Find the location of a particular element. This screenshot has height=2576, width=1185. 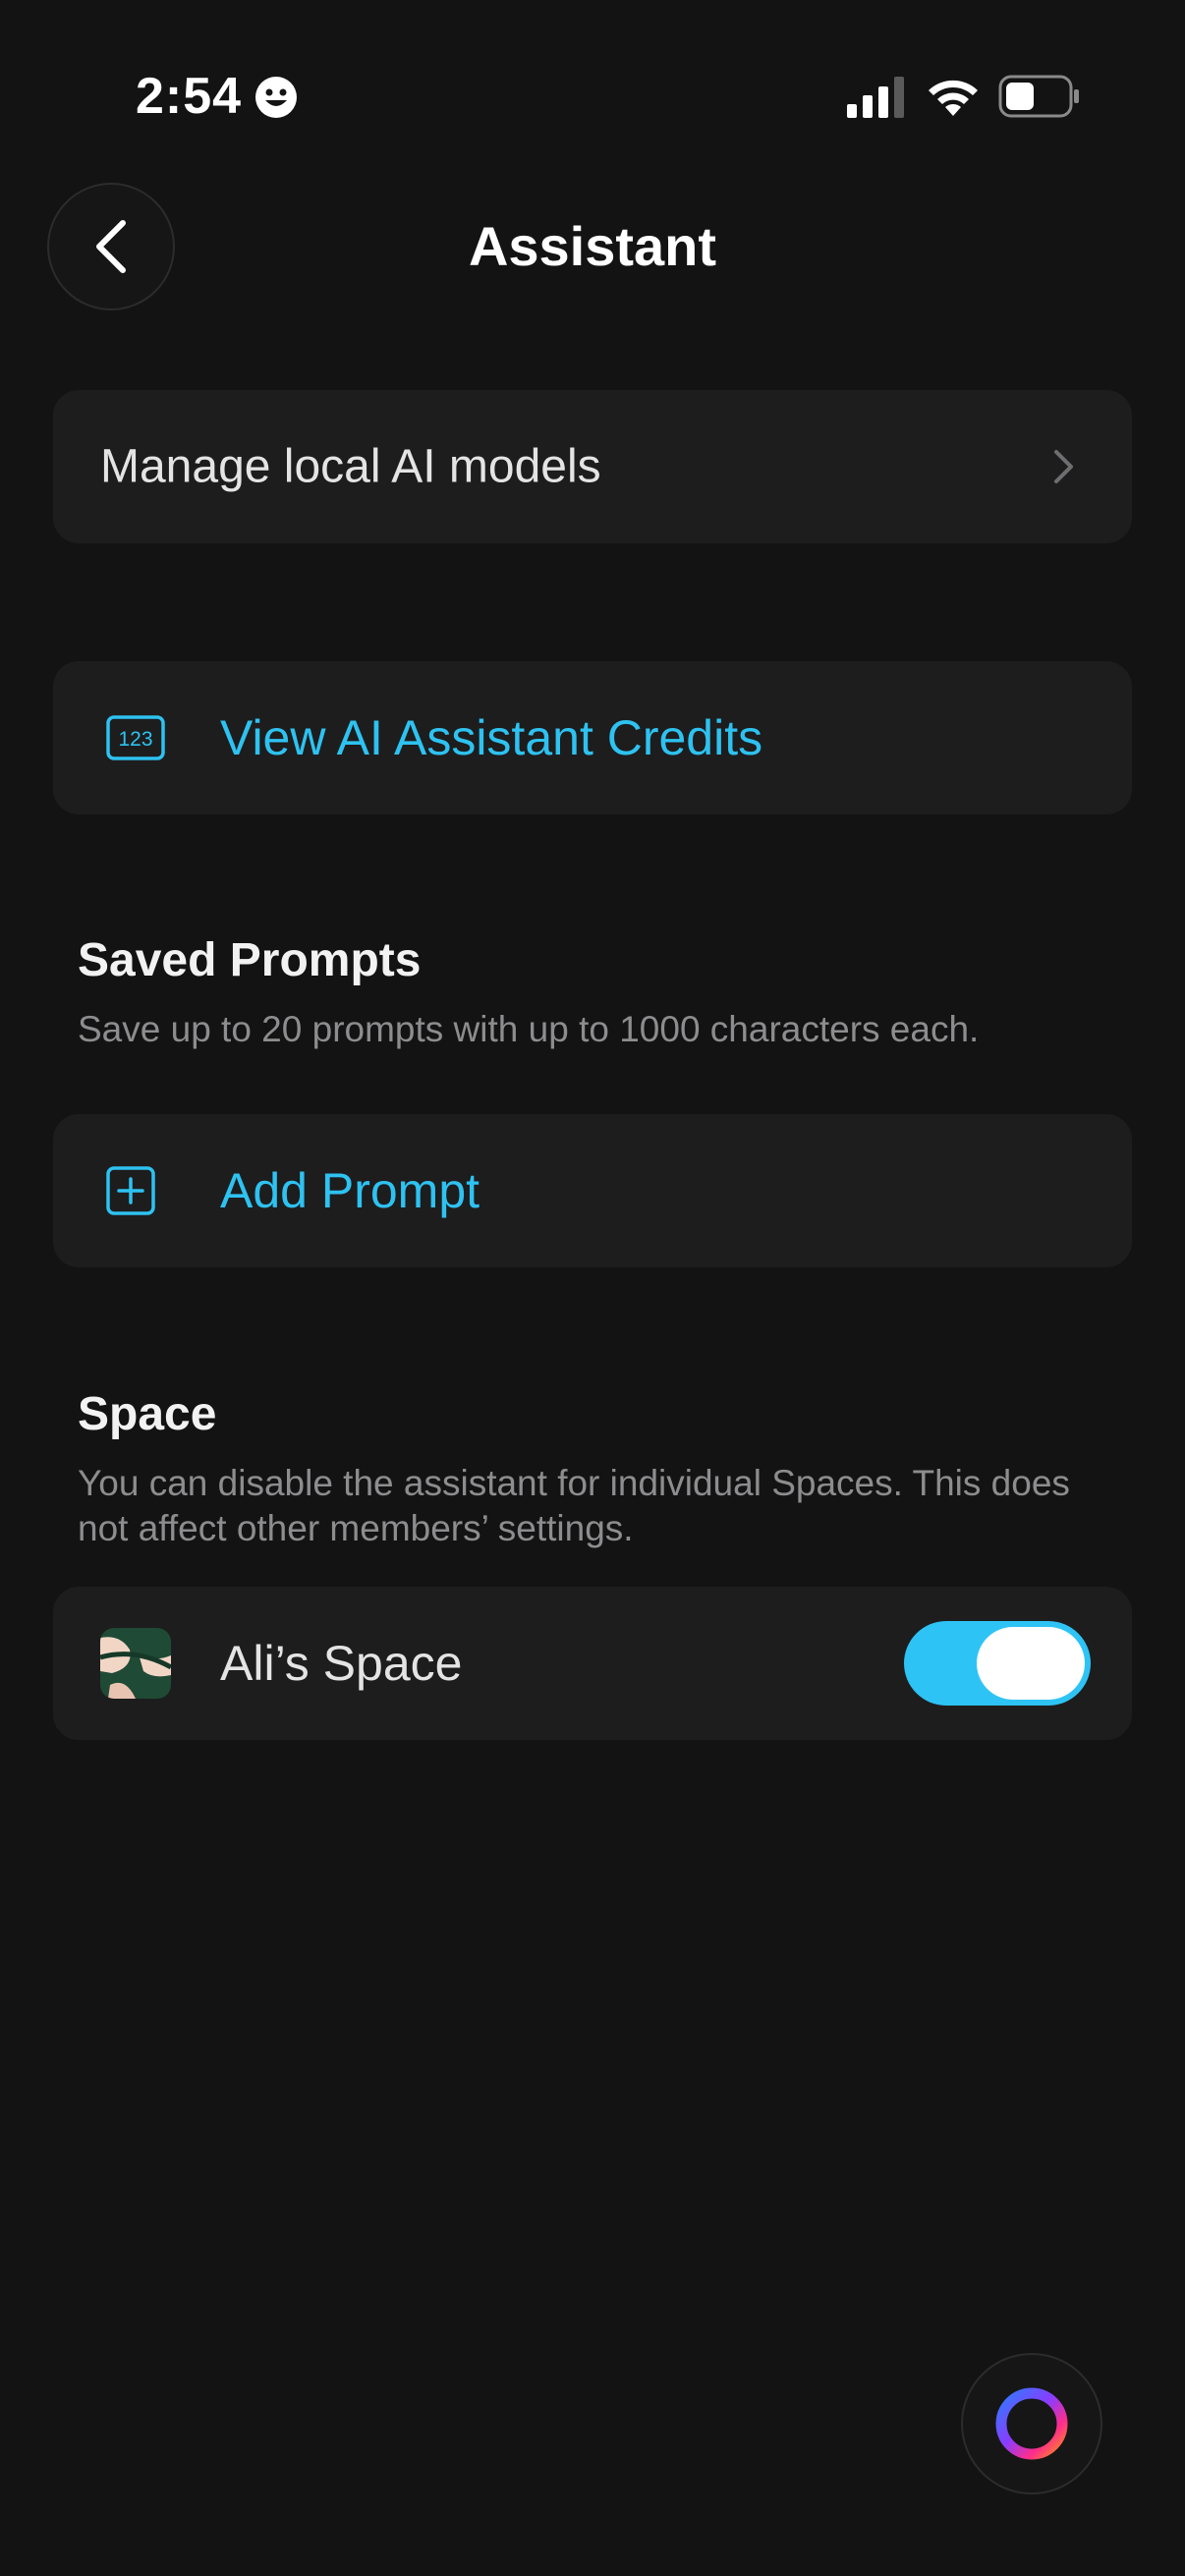

cellular-signal-icon is located at coordinates (876, 97).